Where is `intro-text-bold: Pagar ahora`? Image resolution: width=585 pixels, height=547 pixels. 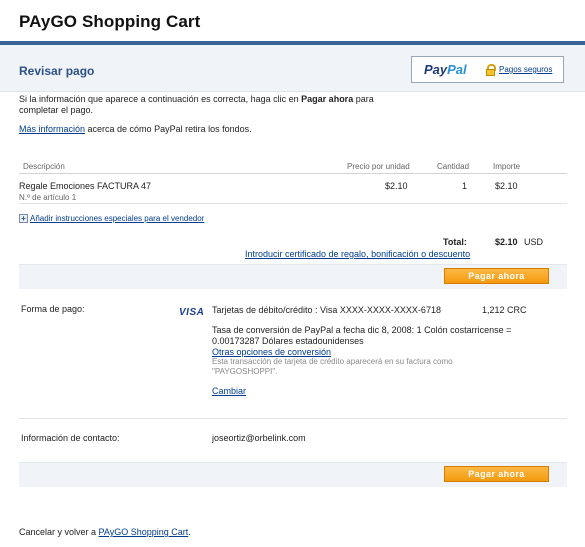 intro-text-bold: Pagar ahora is located at coordinates (327, 99).